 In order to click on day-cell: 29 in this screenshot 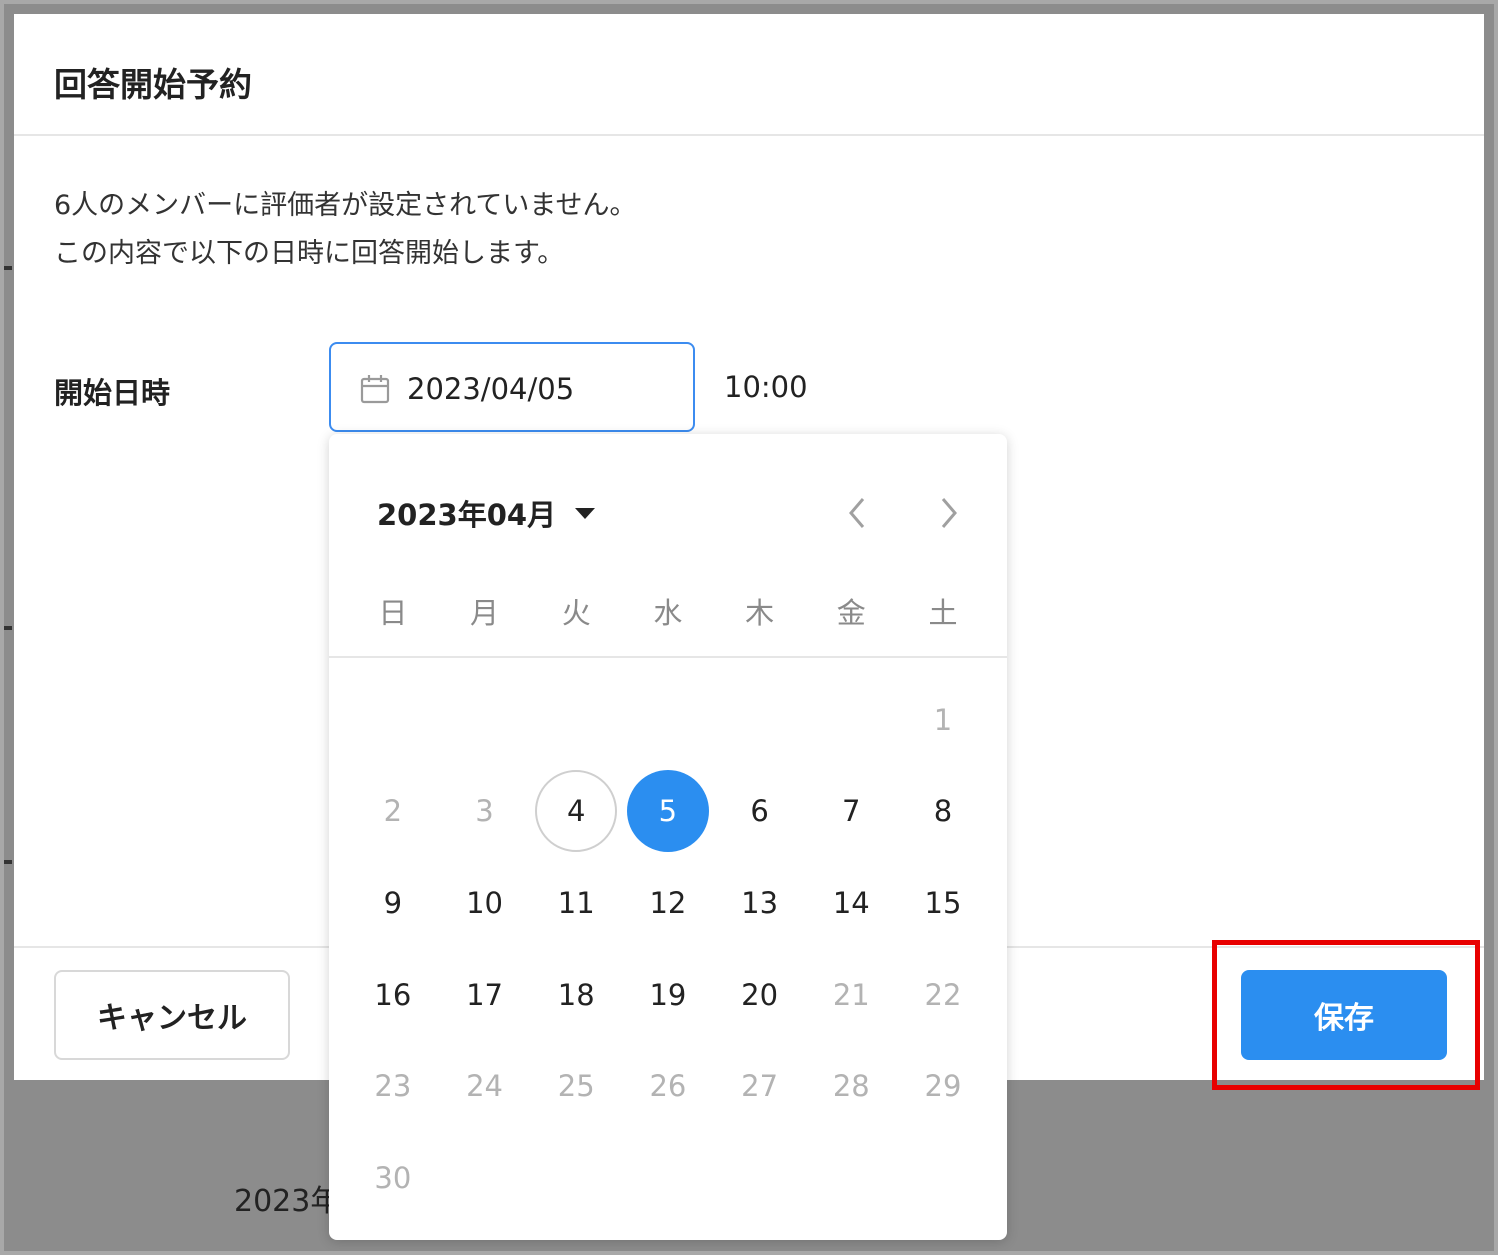, I will do `click(943, 1086)`.